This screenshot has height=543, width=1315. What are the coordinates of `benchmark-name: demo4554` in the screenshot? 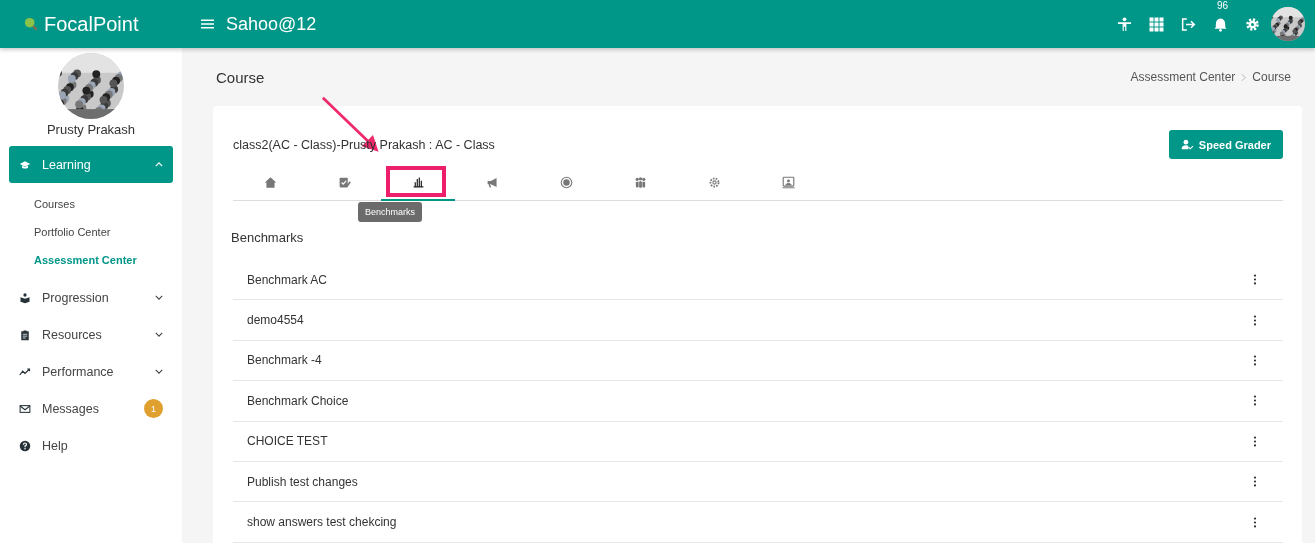 It's located at (275, 320).